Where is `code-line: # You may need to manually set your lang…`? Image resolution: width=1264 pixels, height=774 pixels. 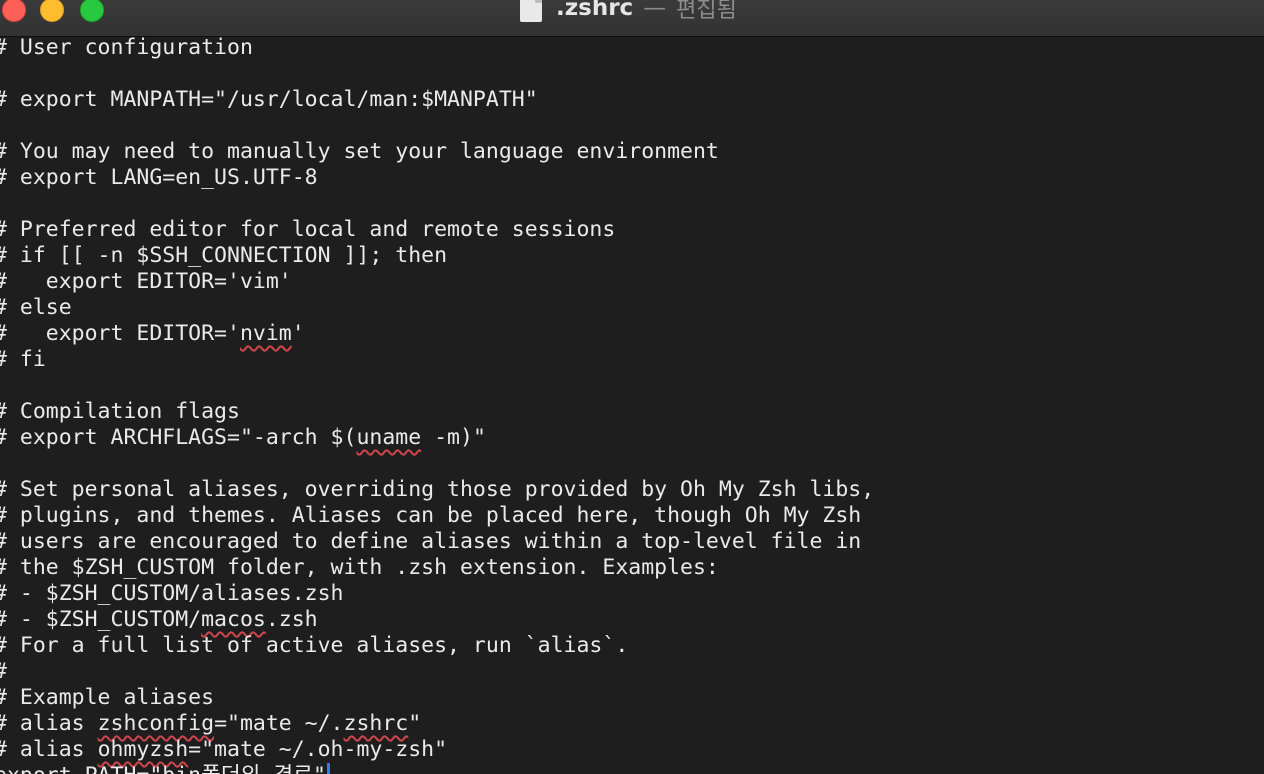
code-line: # You may need to manually set your lang… is located at coordinates (359, 152).